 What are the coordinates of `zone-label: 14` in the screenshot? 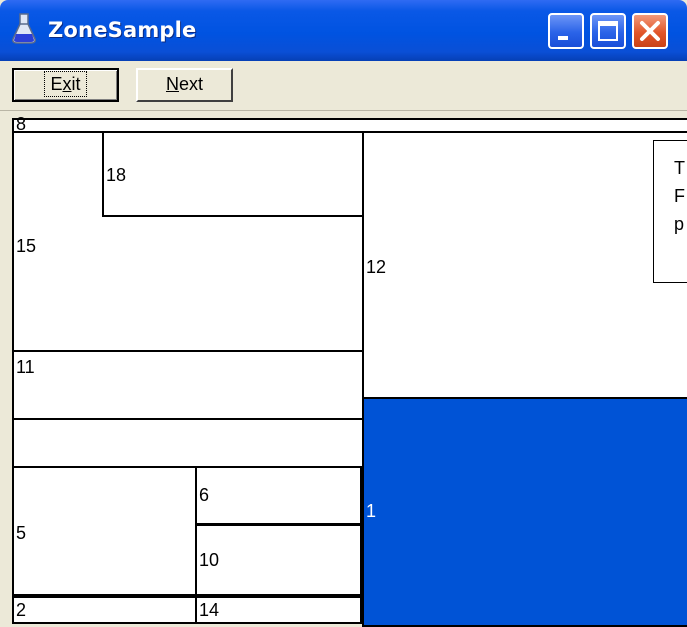 It's located at (209, 610).